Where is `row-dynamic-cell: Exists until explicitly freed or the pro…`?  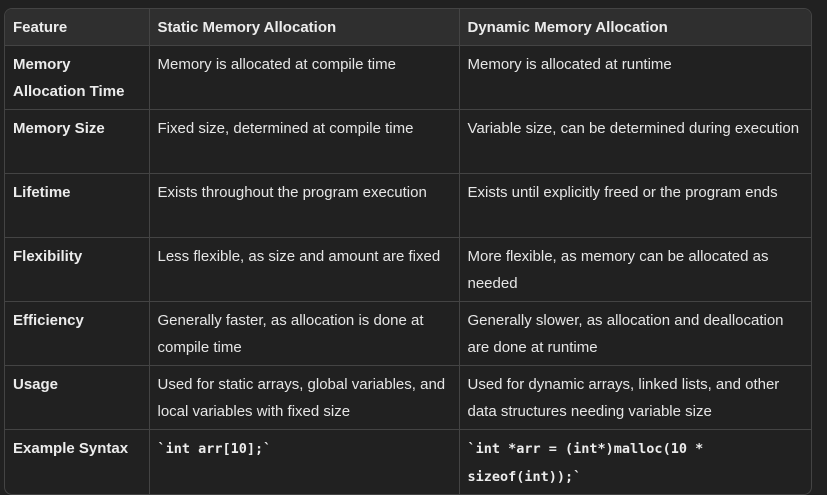
row-dynamic-cell: Exists until explicitly freed or the pro… is located at coordinates (635, 205).